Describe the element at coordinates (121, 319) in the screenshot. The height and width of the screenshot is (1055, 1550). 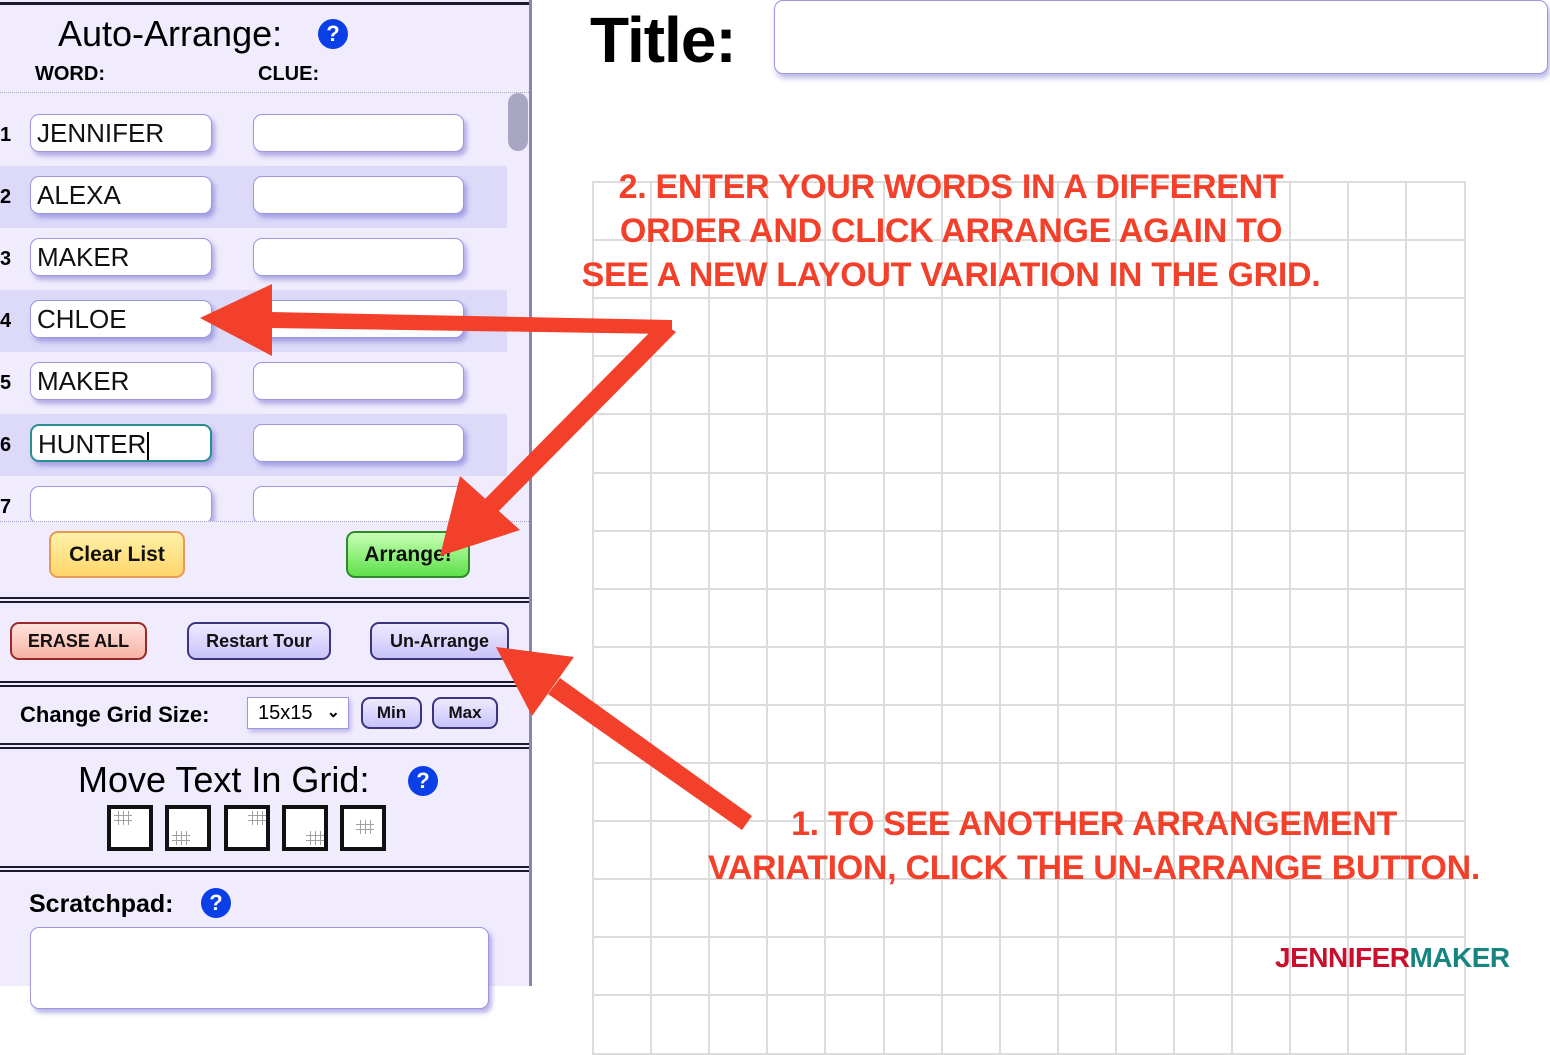
I see `word-input: CHLOE` at that location.